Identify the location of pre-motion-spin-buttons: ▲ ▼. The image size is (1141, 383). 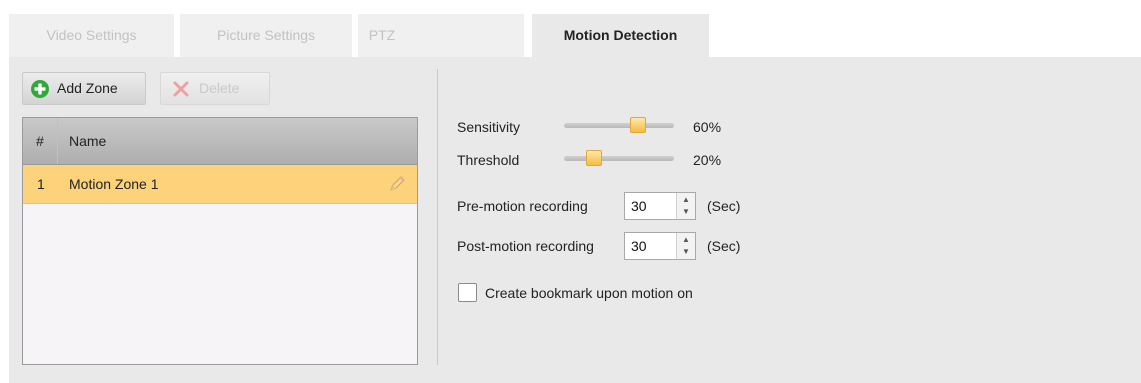
(685, 206).